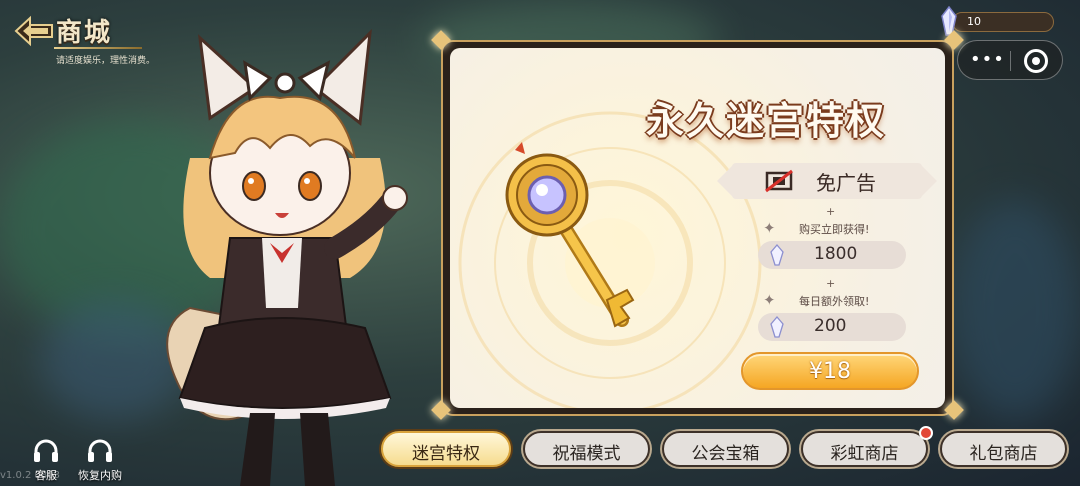 This screenshot has height=486, width=1080. What do you see at coordinates (725, 454) in the screenshot?
I see `tab-label: 公会宝箱` at bounding box center [725, 454].